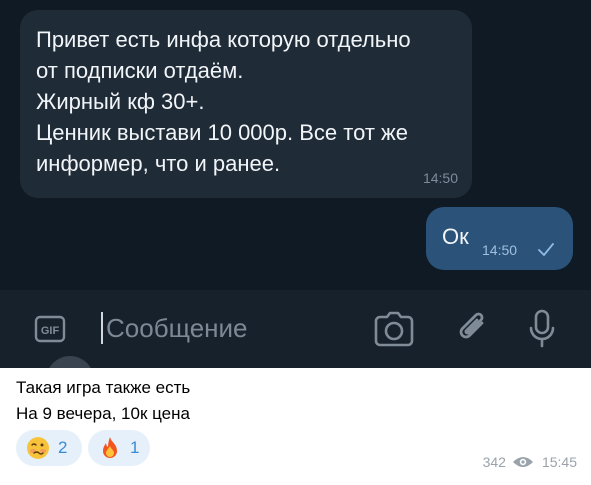  I want to click on message-line: Привет есть инфа которую отдельно, so click(223, 39).